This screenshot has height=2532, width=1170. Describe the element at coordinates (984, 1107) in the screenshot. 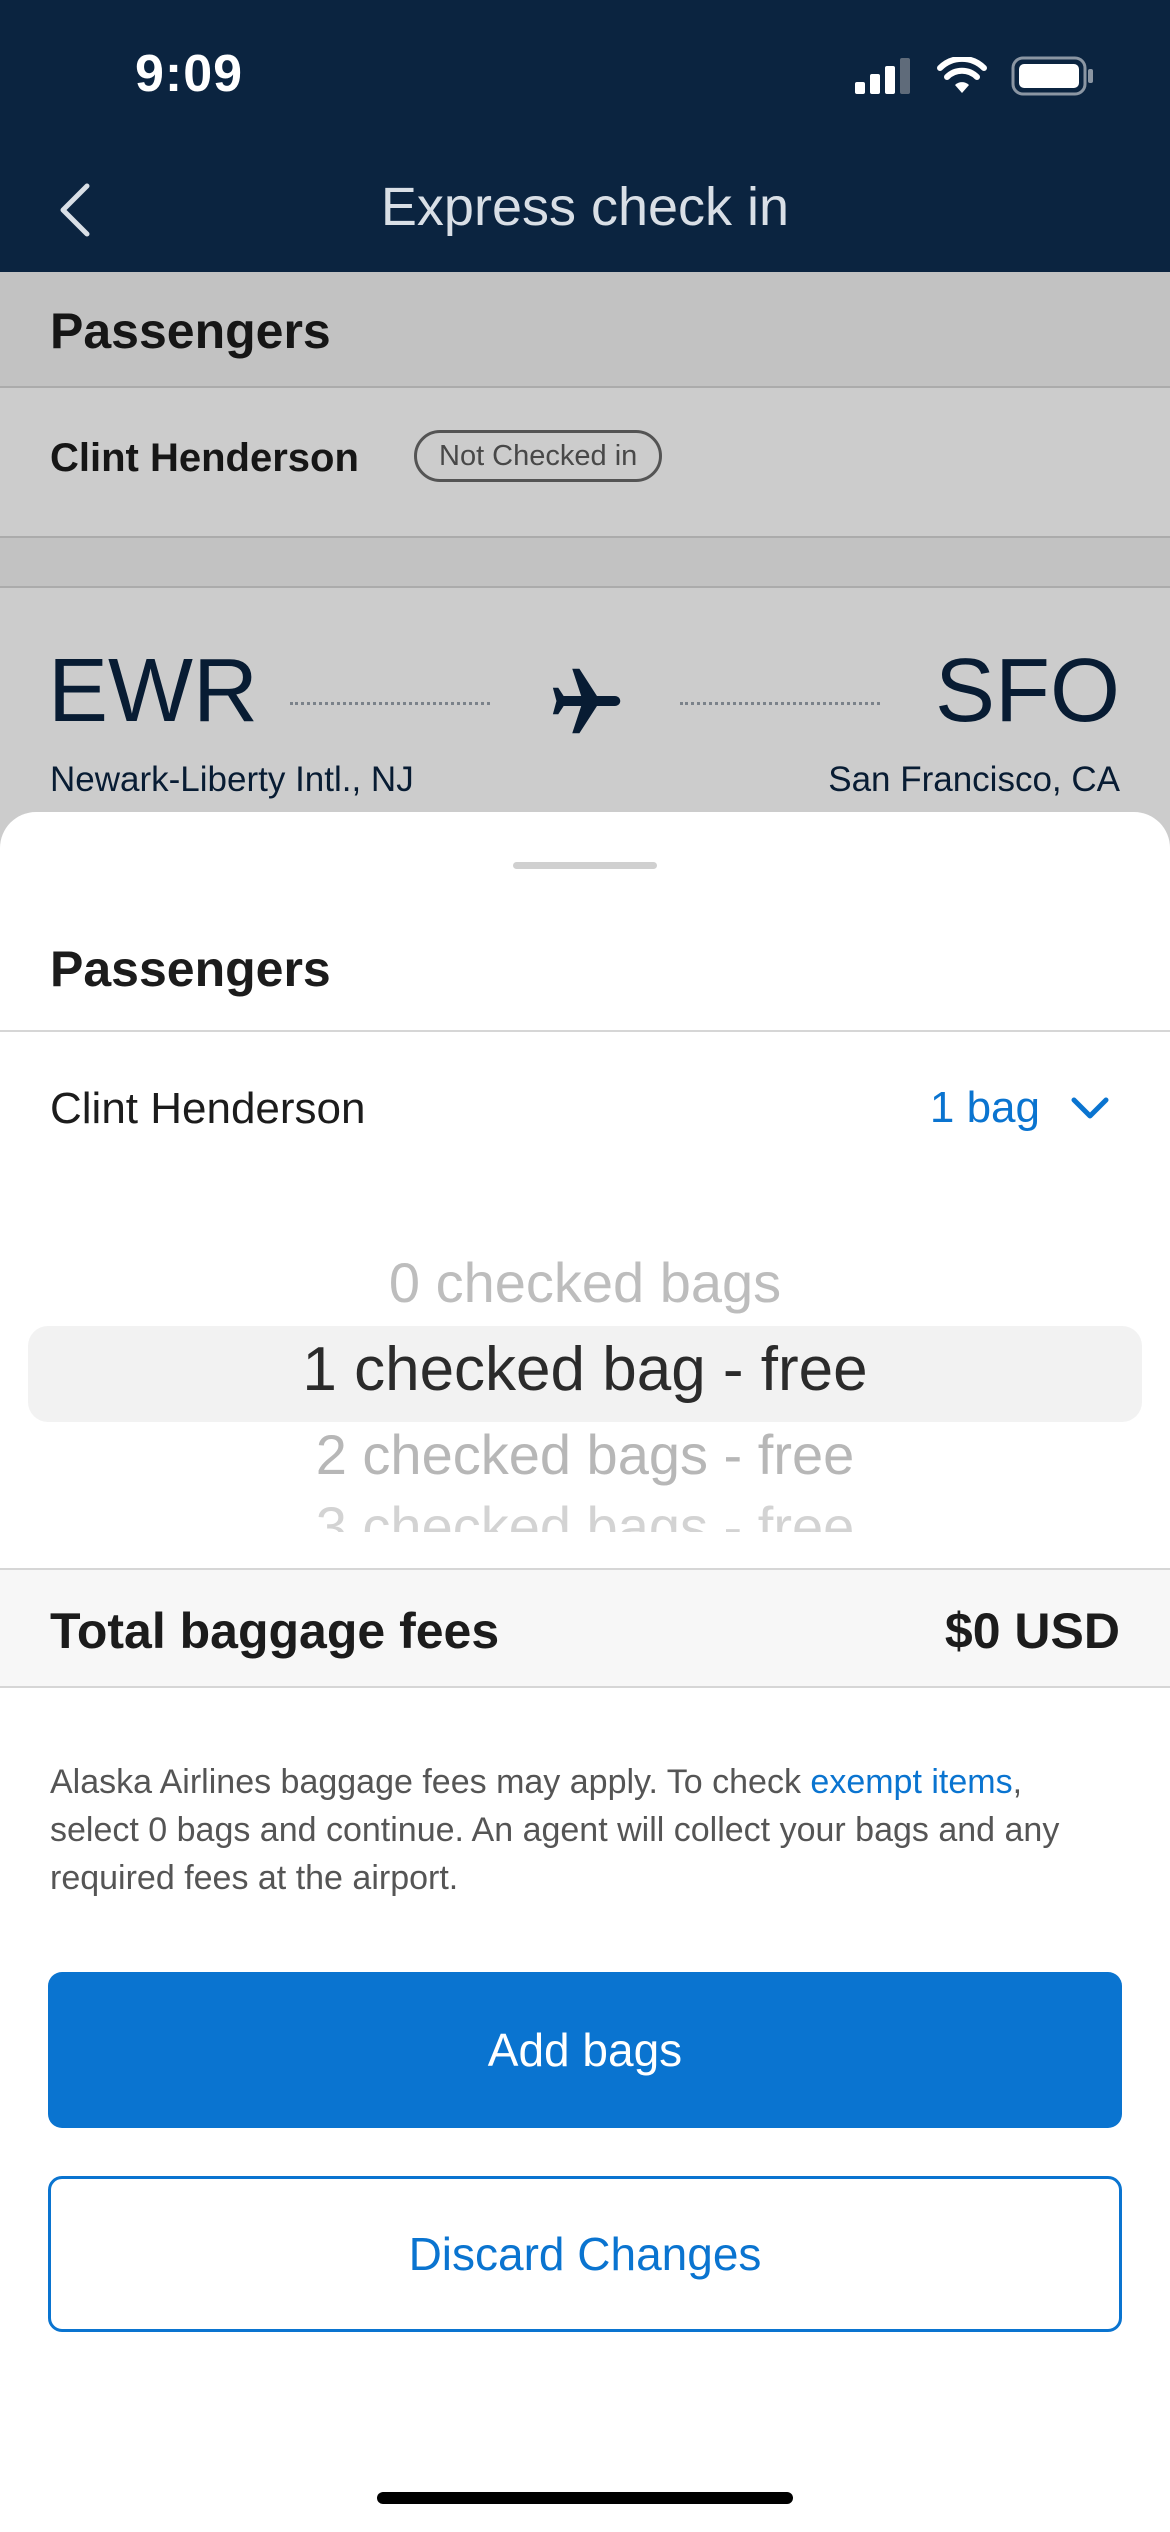

I see `bag-count-value: 1 bag` at that location.